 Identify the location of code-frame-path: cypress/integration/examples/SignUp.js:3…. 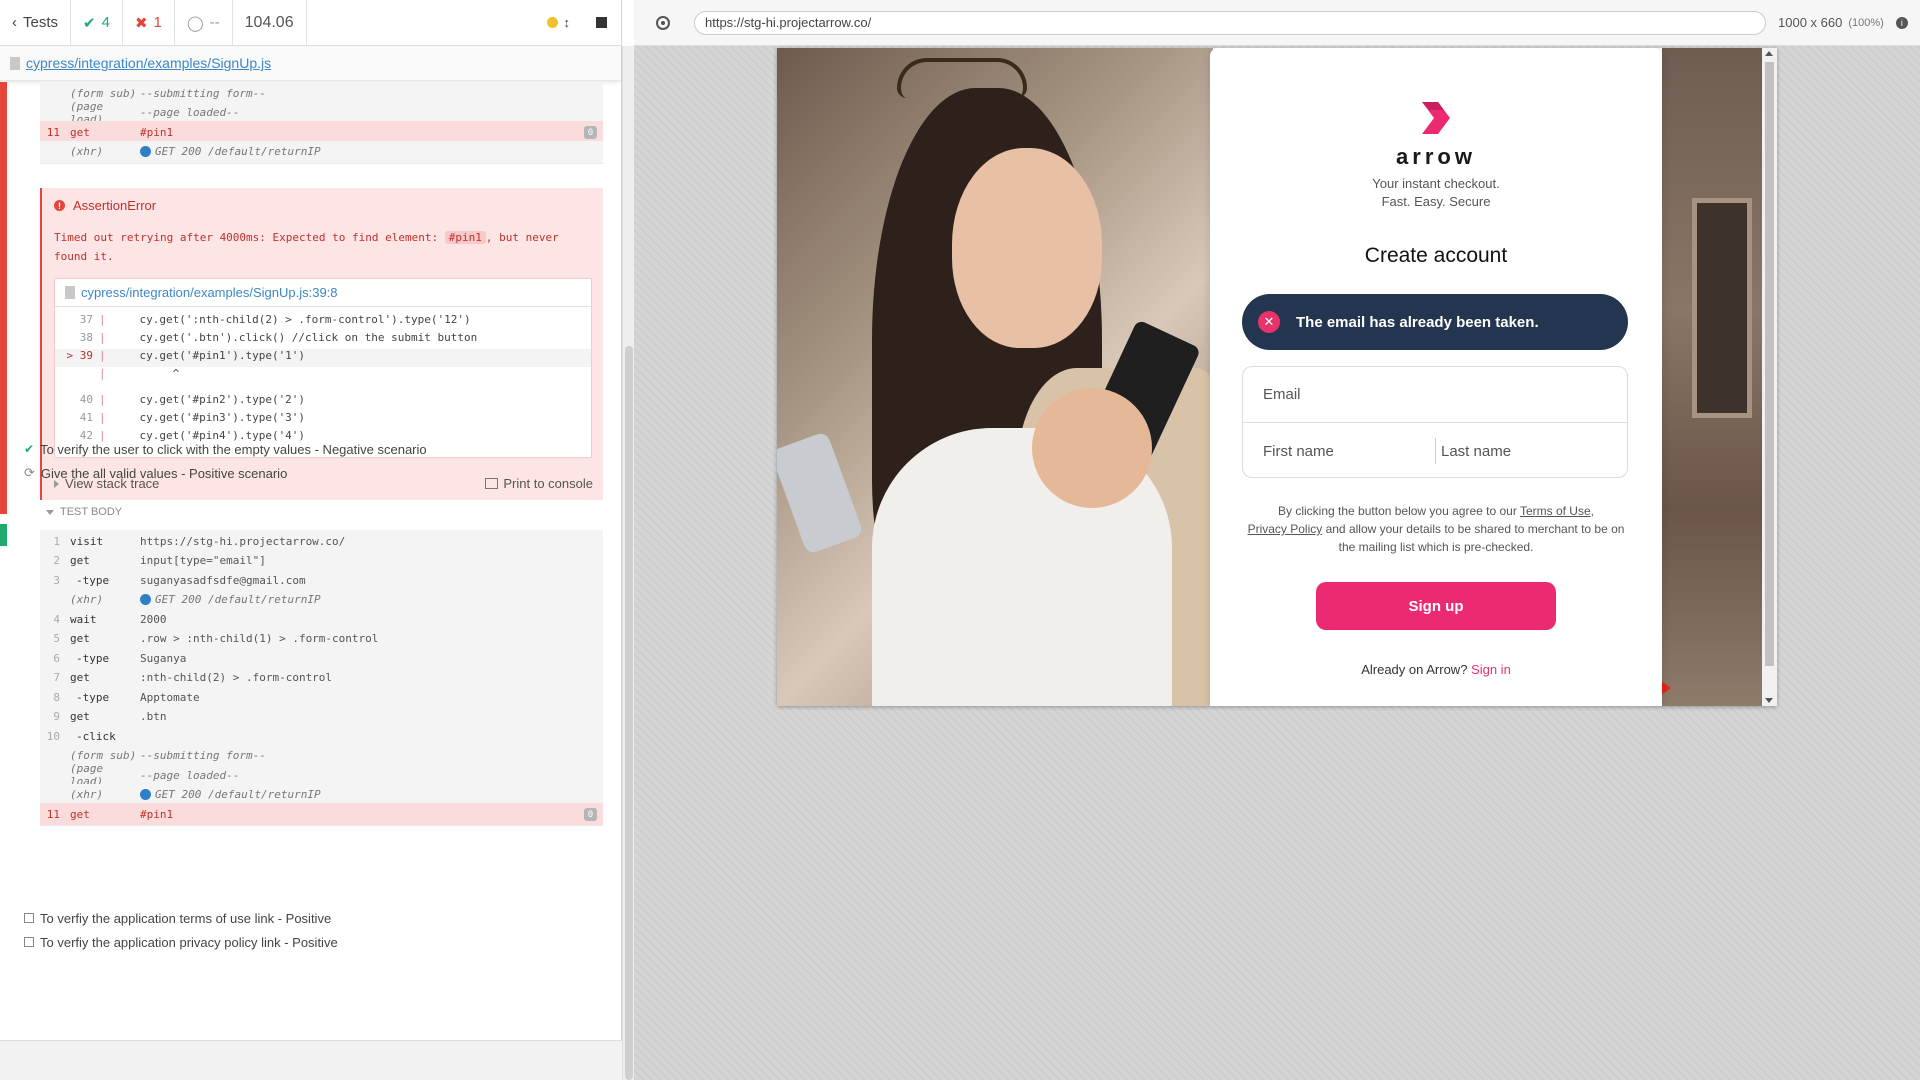
(209, 292).